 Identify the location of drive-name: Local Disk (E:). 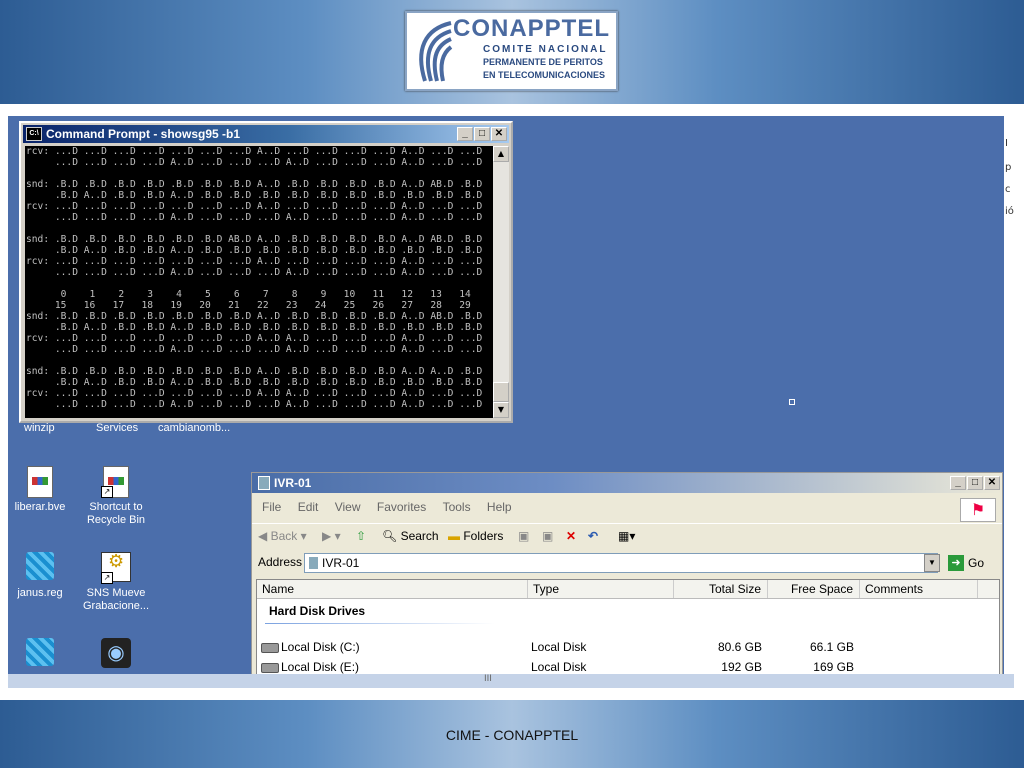
(320, 667).